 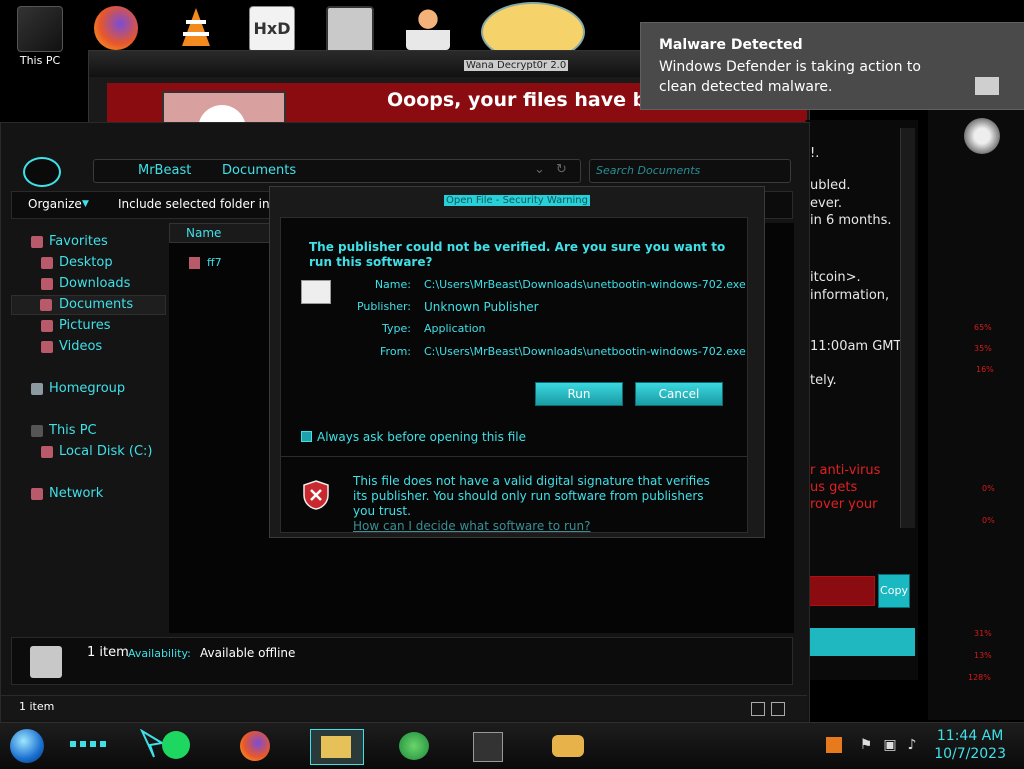 I want to click on search-input: Search Documents, so click(x=690, y=171).